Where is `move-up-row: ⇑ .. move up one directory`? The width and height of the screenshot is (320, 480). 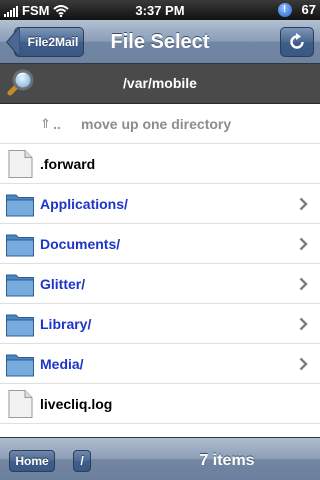 move-up-row: ⇑ .. move up one directory is located at coordinates (160, 124).